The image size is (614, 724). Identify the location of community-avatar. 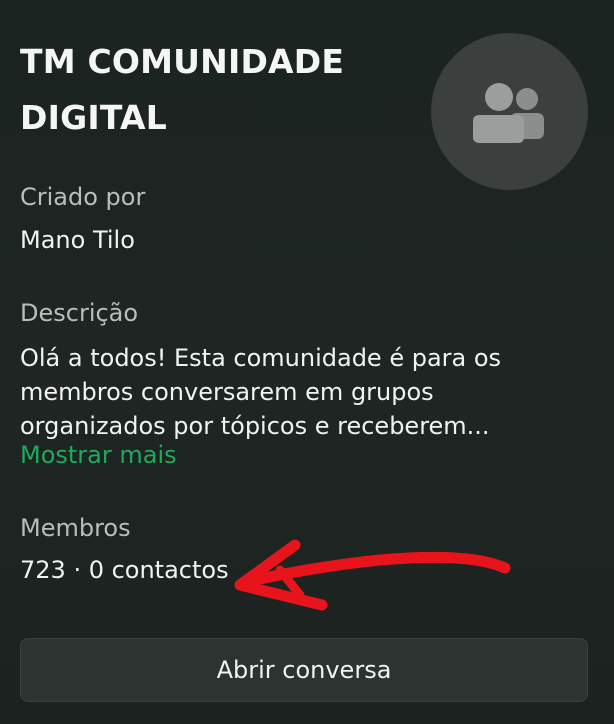
(509, 111).